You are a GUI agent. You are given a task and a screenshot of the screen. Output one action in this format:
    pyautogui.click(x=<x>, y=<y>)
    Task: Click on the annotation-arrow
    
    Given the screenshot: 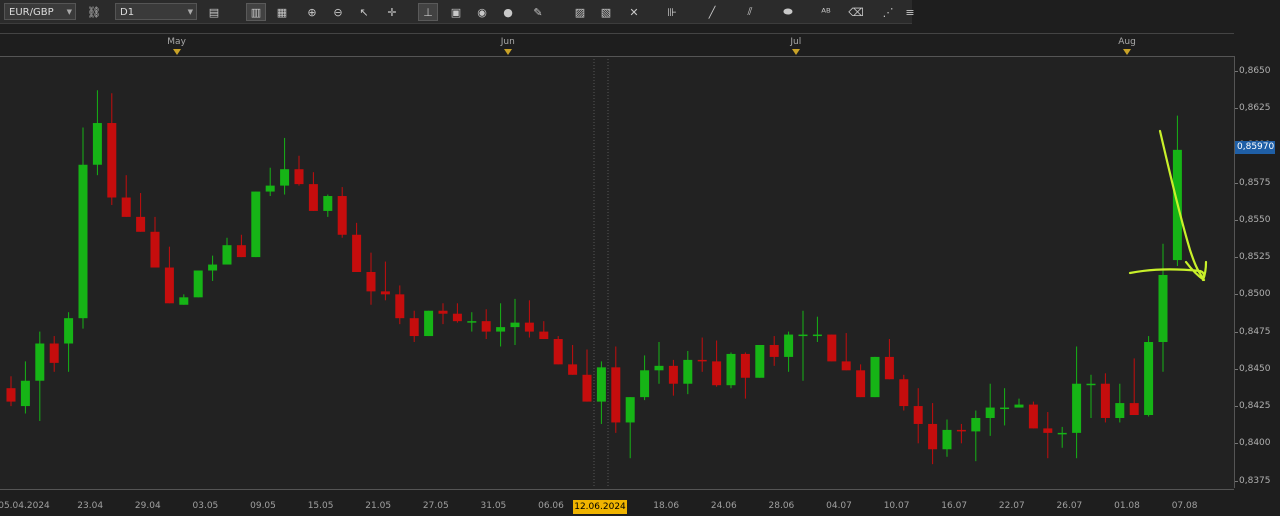 What is the action you would take?
    pyautogui.click(x=1168, y=205)
    